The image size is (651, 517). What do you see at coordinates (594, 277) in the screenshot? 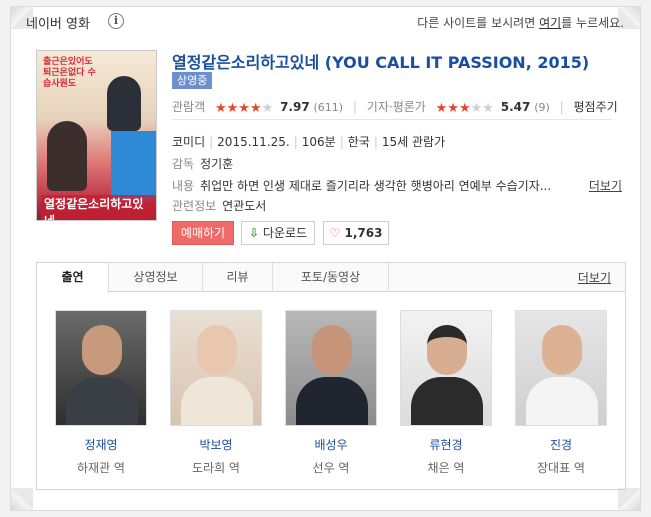
I see `cast-more-link: 더보기` at bounding box center [594, 277].